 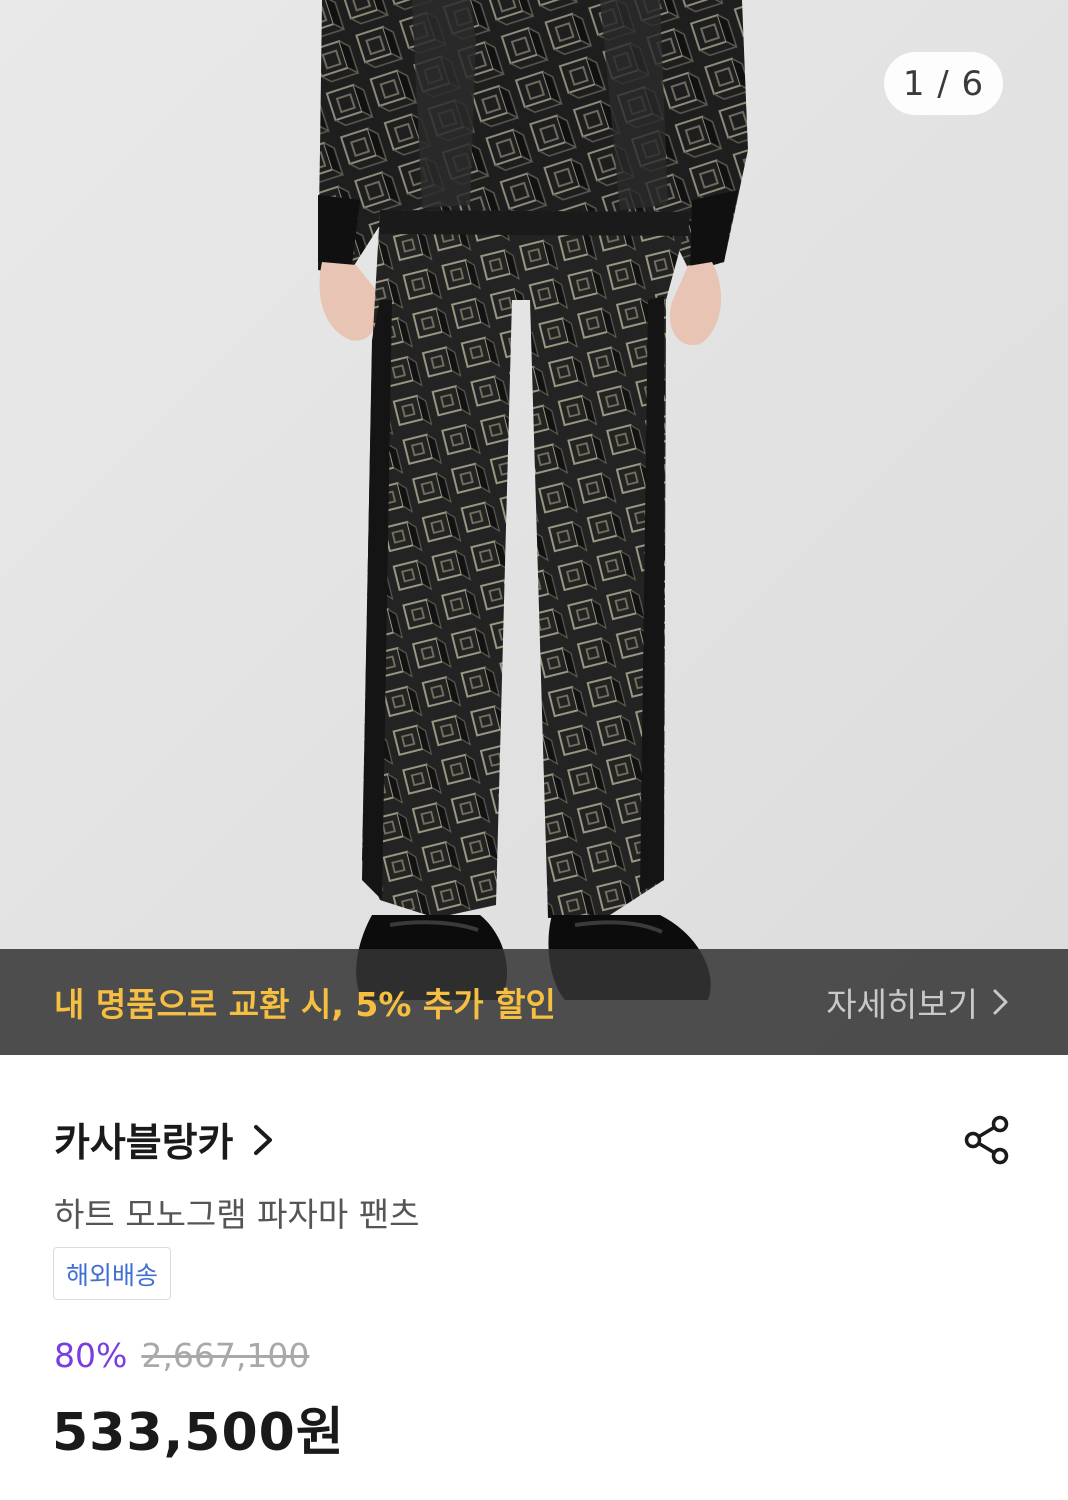 What do you see at coordinates (112, 1273) in the screenshot?
I see `overseas-shipping-badge: 해외배송` at bounding box center [112, 1273].